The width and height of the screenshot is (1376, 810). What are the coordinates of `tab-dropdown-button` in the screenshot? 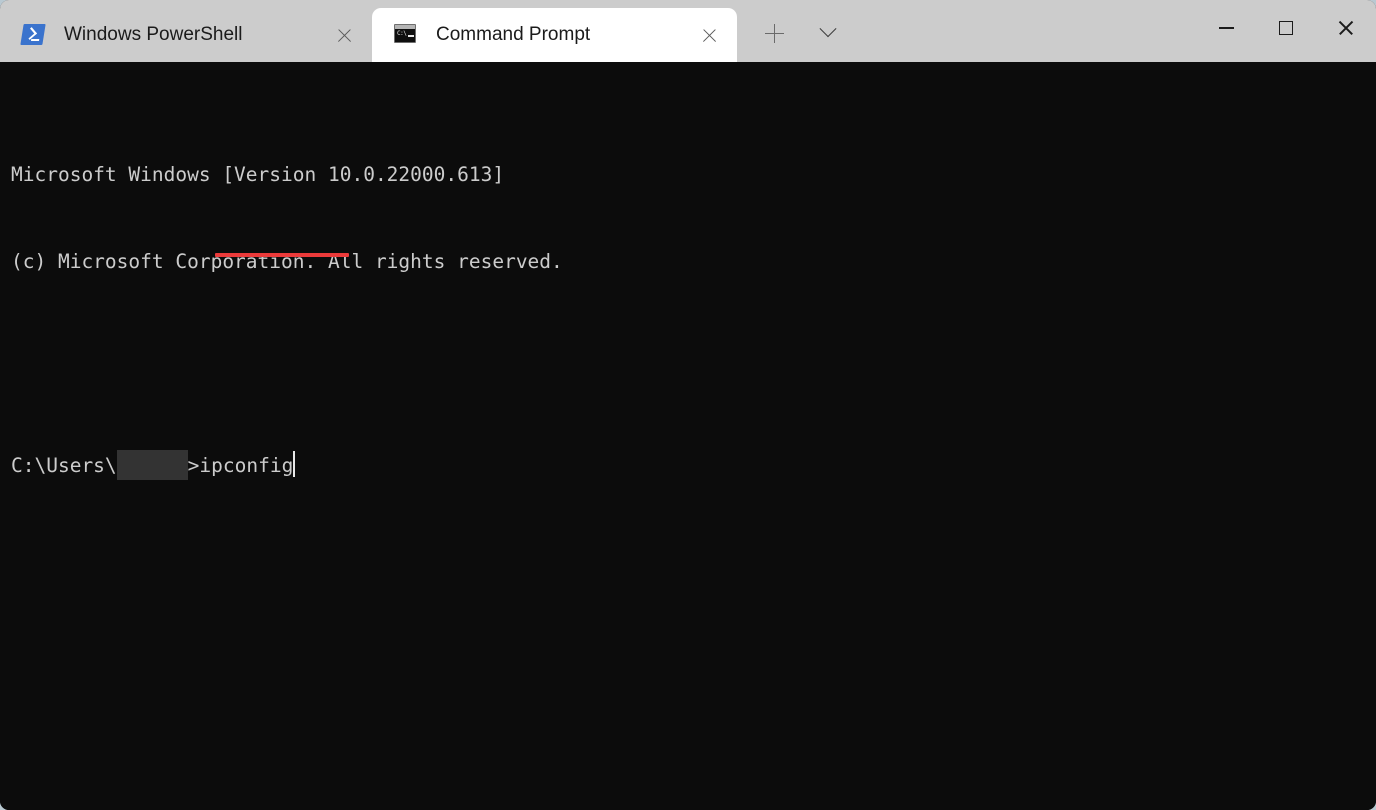 It's located at (828, 33).